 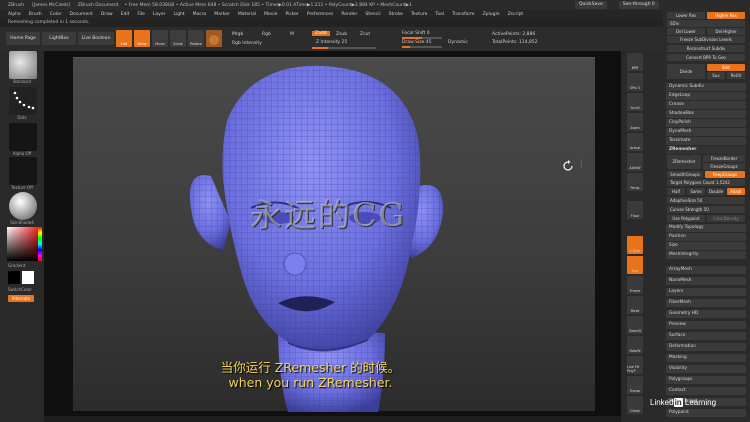 What do you see at coordinates (635, 182) in the screenshot?
I see `shelf-button-persp: Persp` at bounding box center [635, 182].